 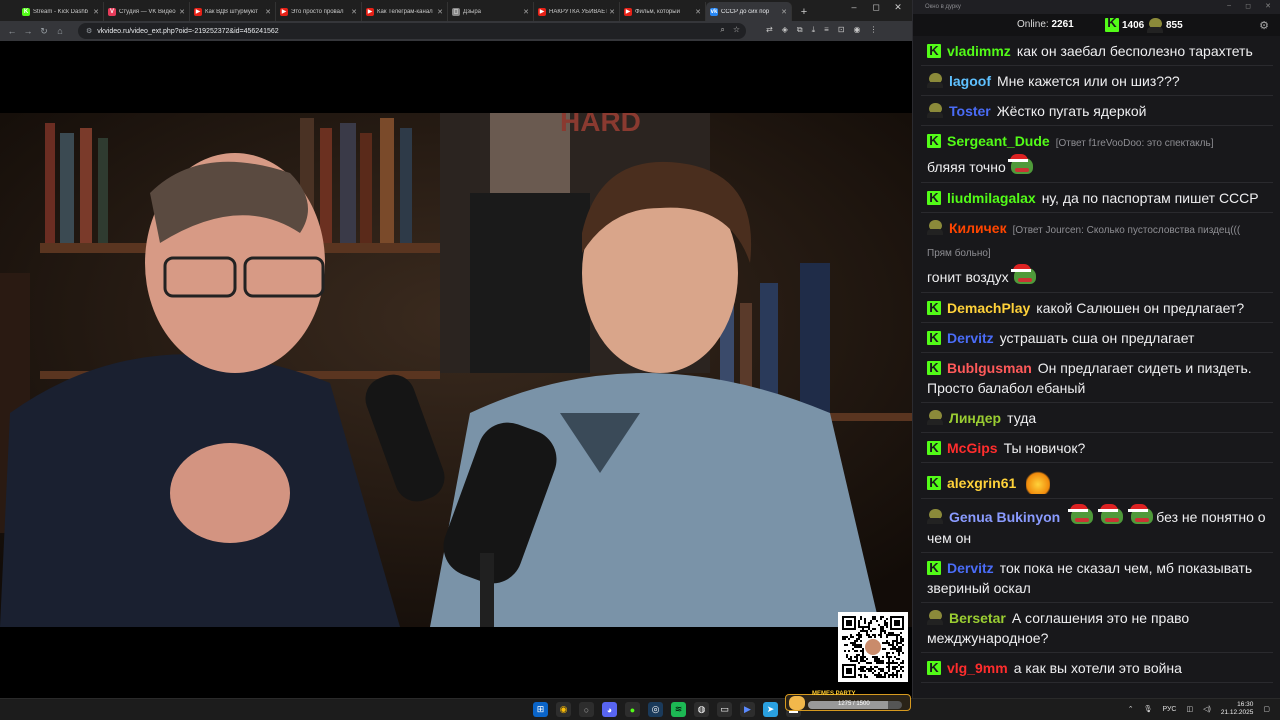 I want to click on extensions-icon: ⧉, so click(x=800, y=30).